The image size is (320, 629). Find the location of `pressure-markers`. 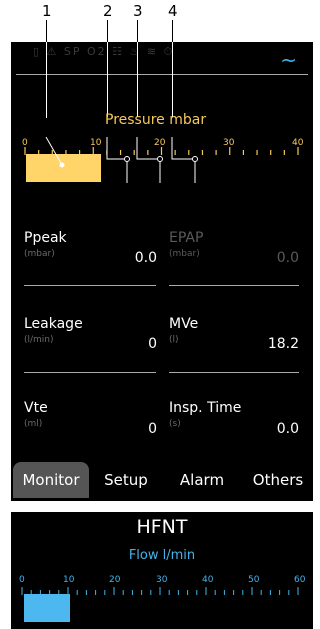

pressure-markers is located at coordinates (121, 160).